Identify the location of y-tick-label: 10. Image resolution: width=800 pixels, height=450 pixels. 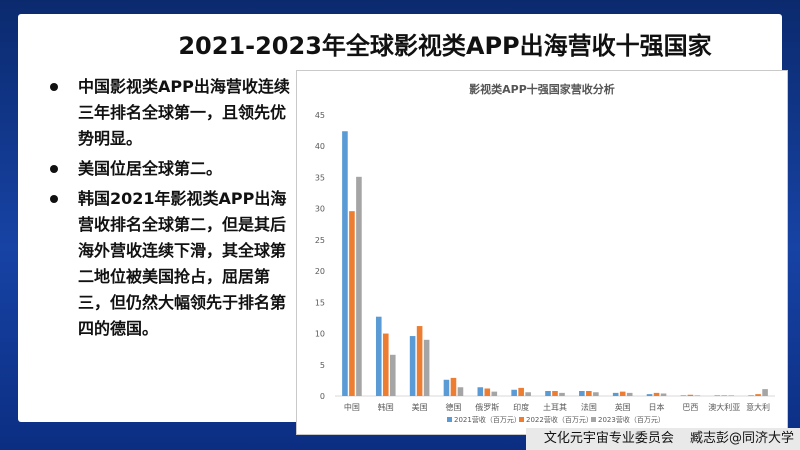
(320, 334).